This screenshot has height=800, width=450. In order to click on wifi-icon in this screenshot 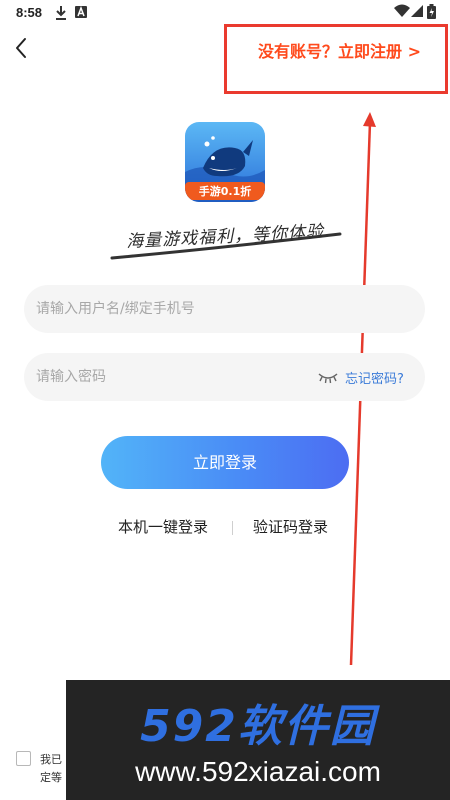, I will do `click(402, 10)`.